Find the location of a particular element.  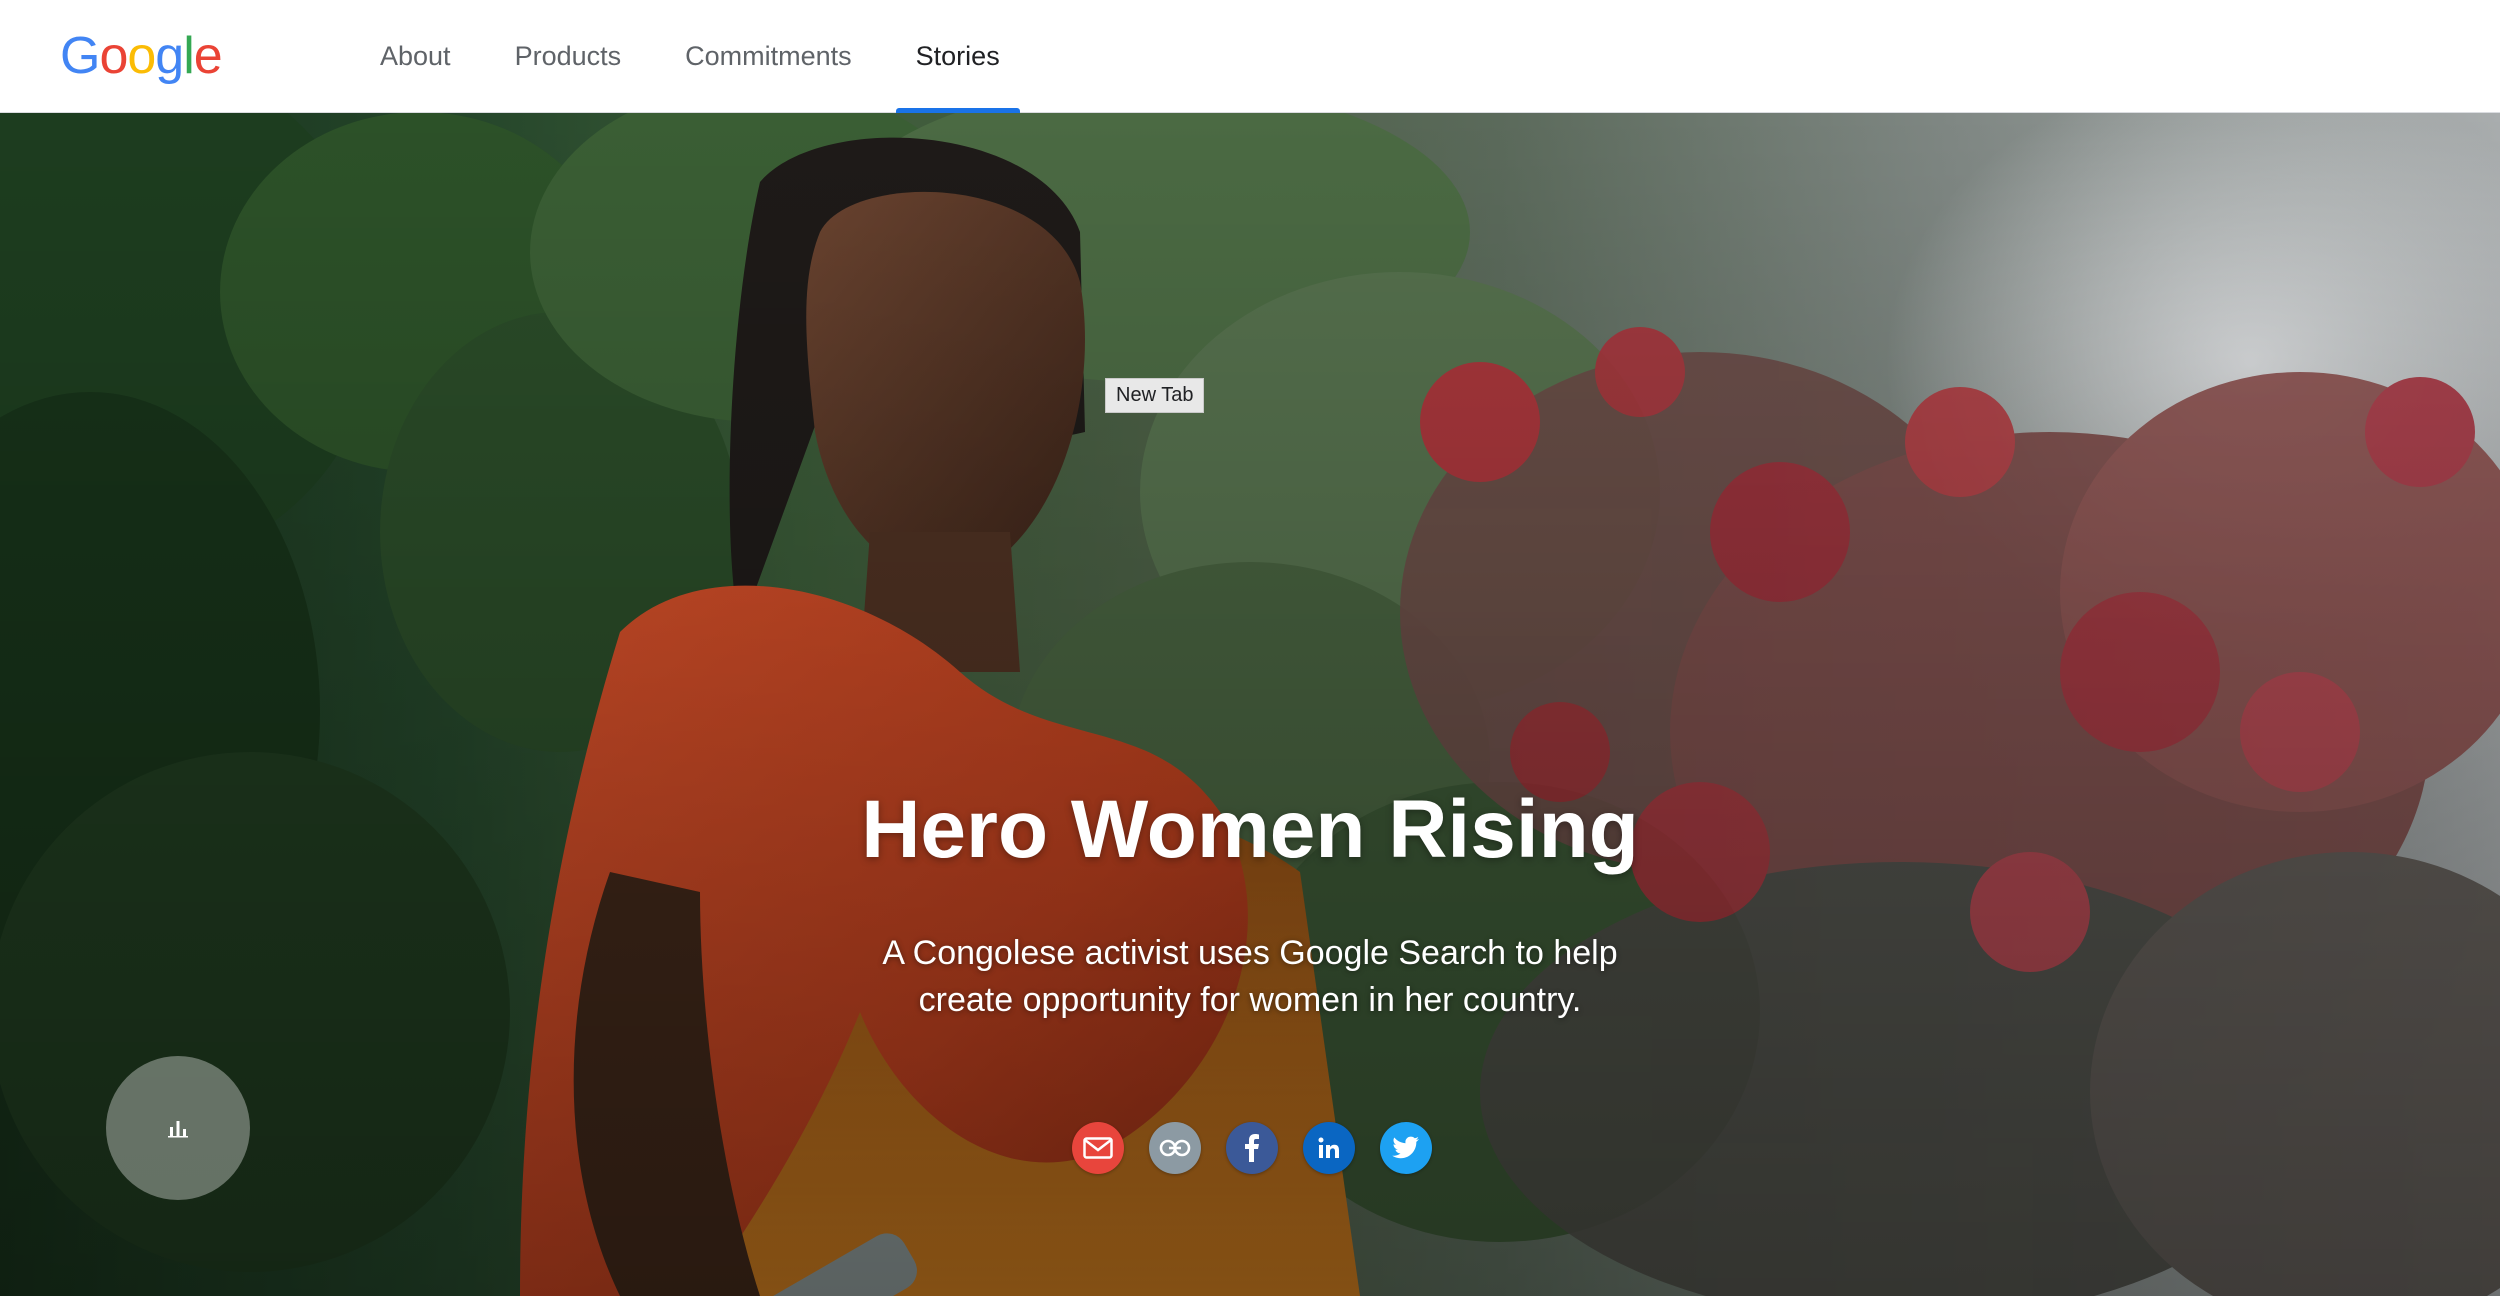

logo-letter: G is located at coordinates (80, 56).